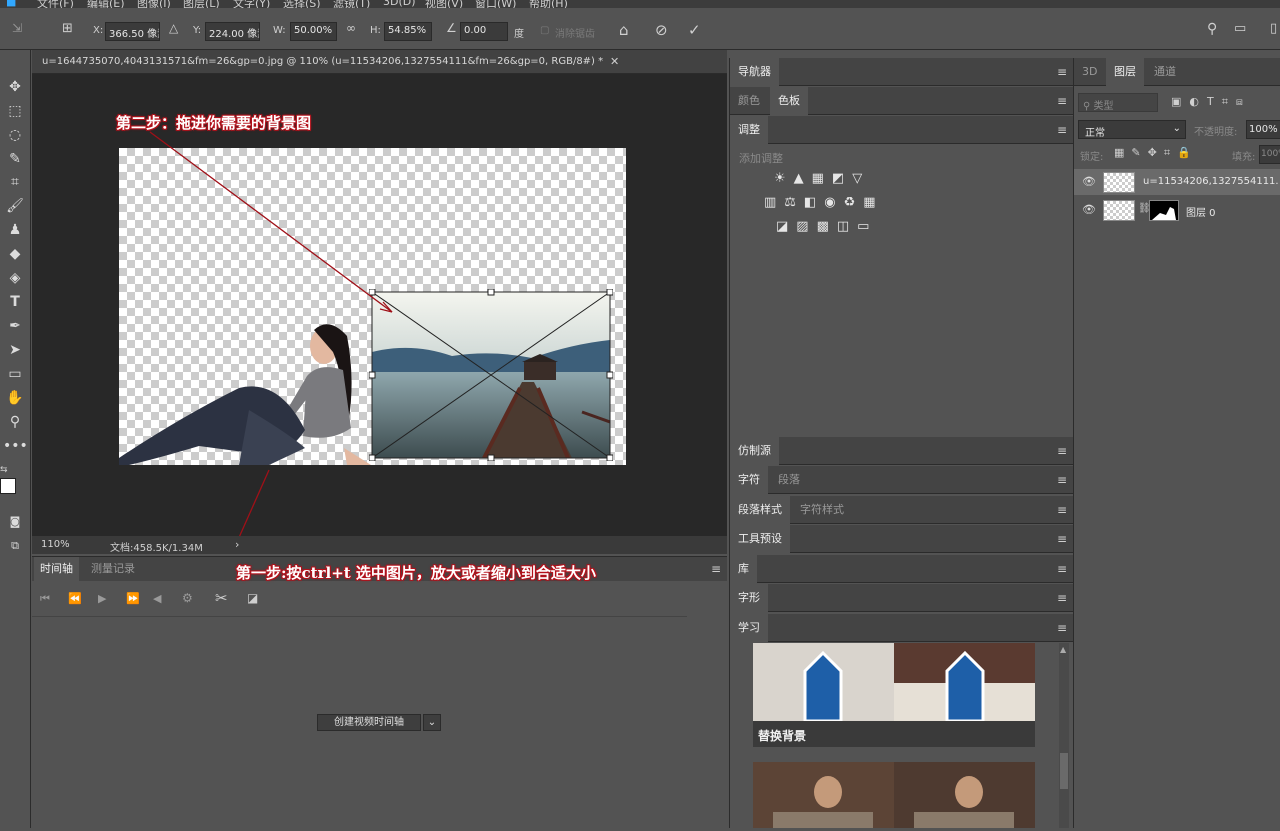 The width and height of the screenshot is (1280, 831). Describe the element at coordinates (1240, 28) in the screenshot. I see `workspace-icon: ▭` at that location.